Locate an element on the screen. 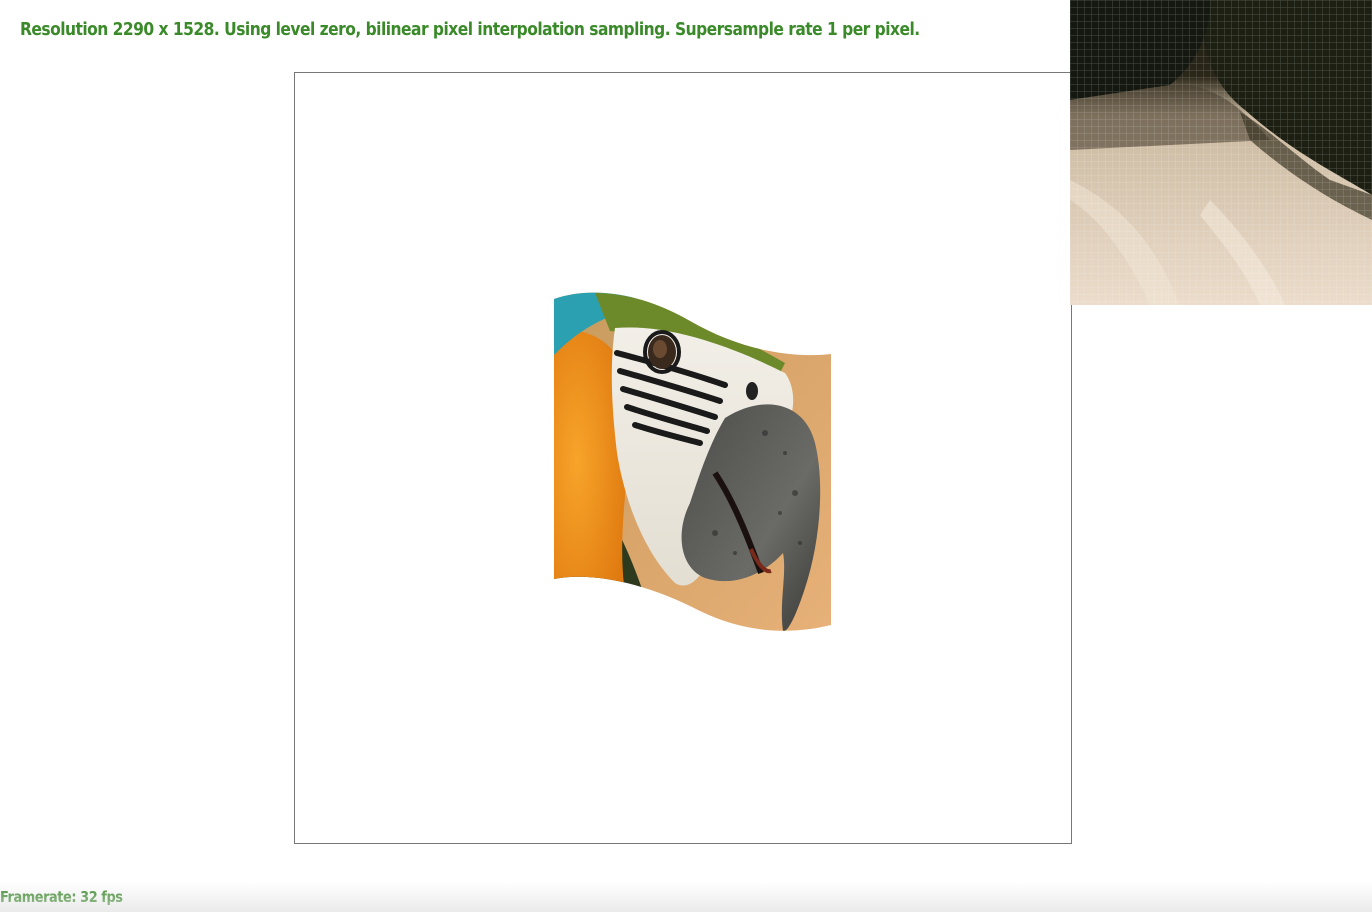 This screenshot has width=1372, height=912. textured-parrot-image is located at coordinates (692, 461).